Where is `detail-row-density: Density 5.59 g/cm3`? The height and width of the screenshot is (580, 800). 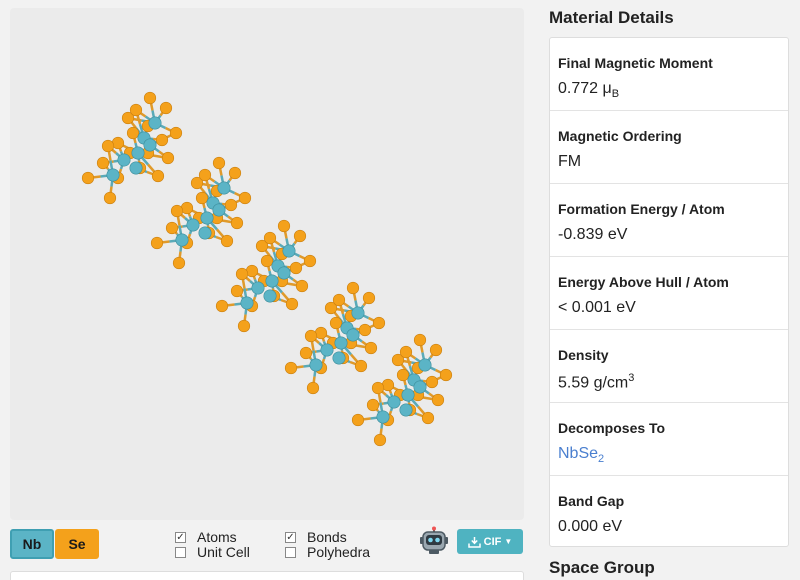 detail-row-density: Density 5.59 g/cm3 is located at coordinates (669, 366).